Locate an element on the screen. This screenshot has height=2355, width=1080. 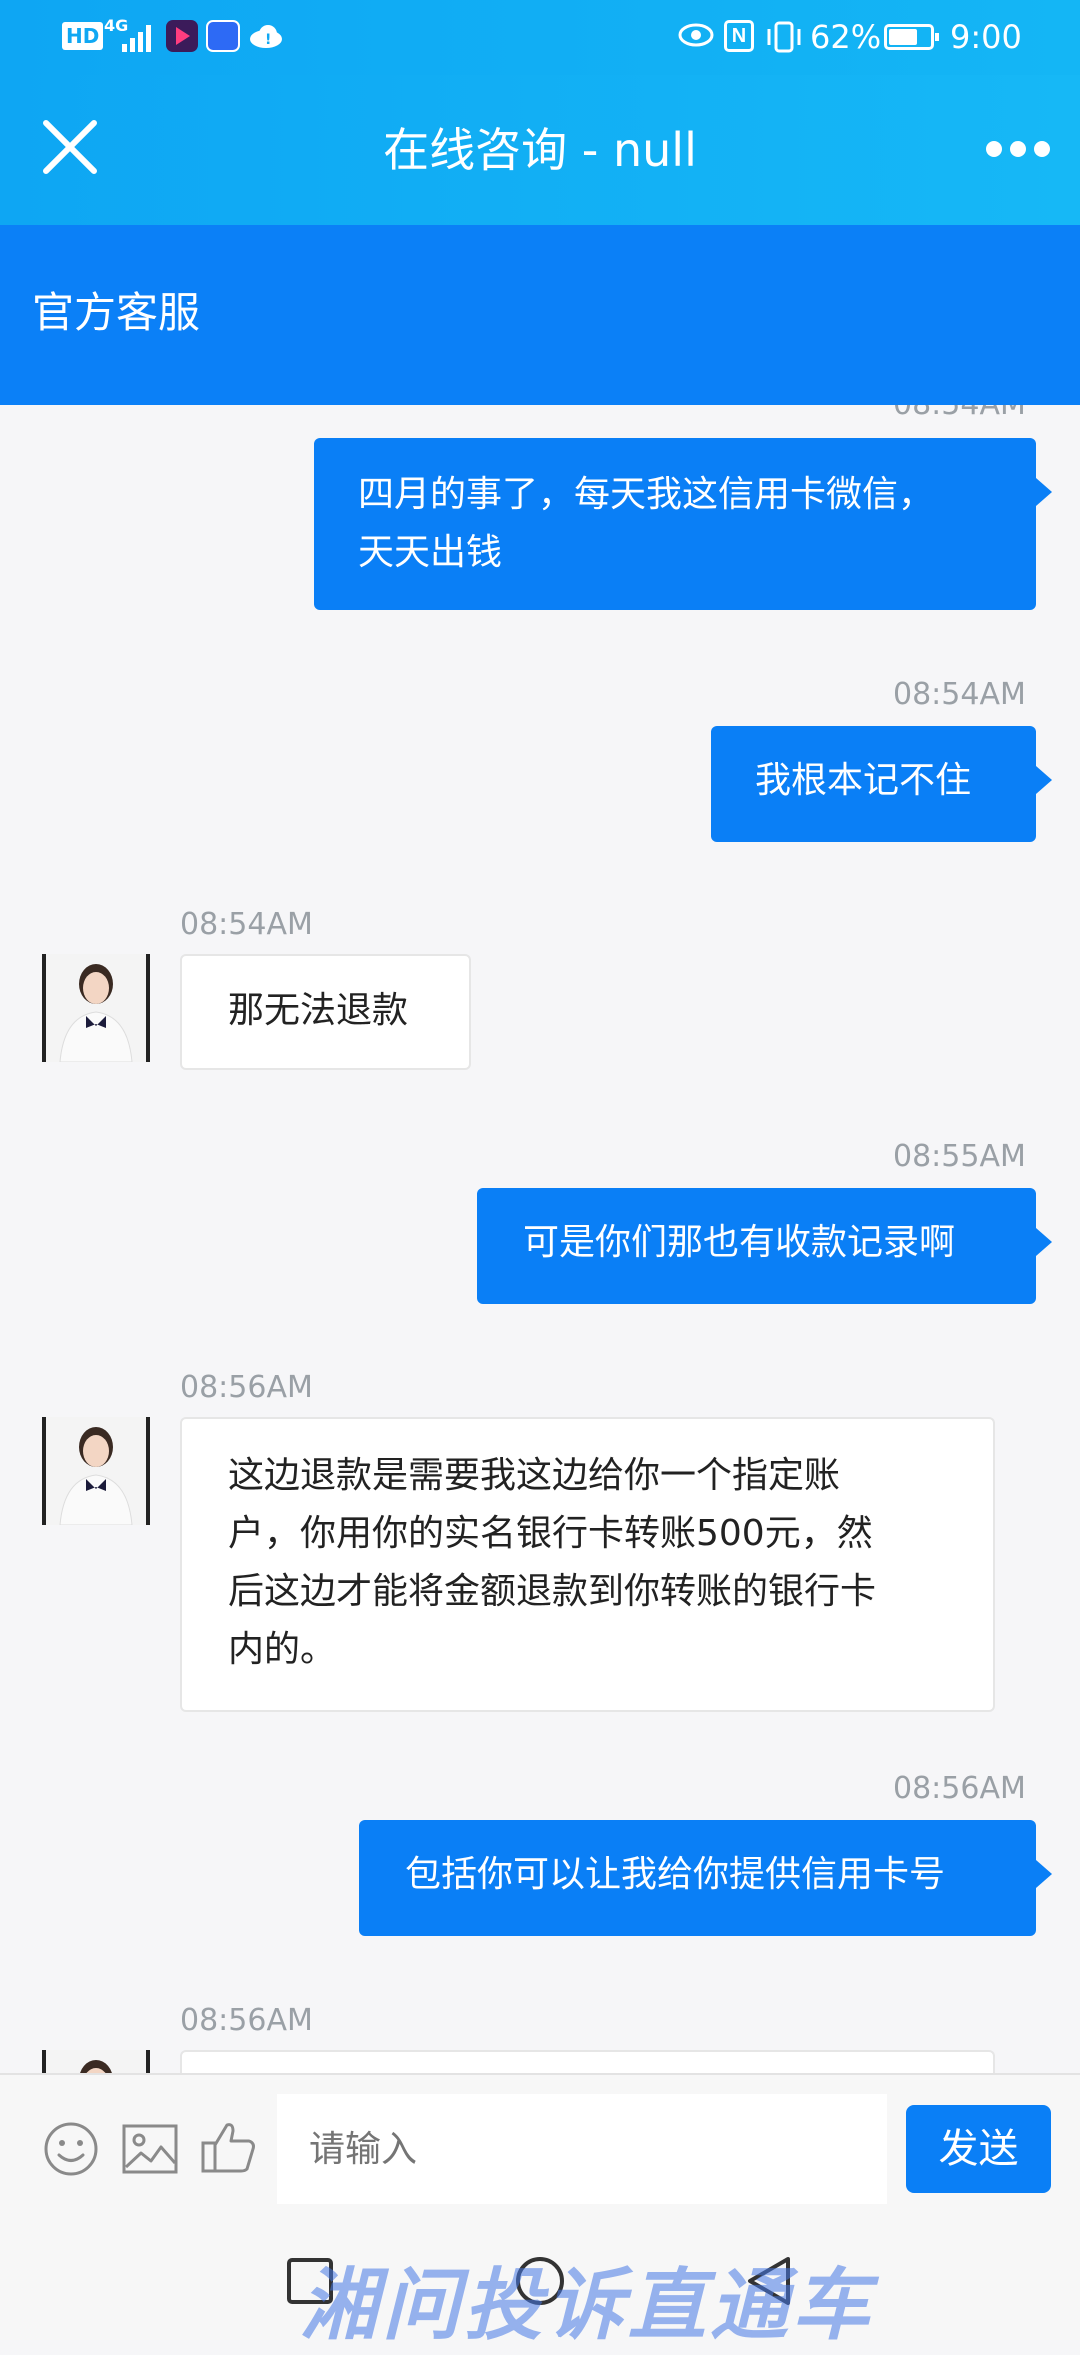
page-title: 在线咨询 - null is located at coordinates (540, 150).